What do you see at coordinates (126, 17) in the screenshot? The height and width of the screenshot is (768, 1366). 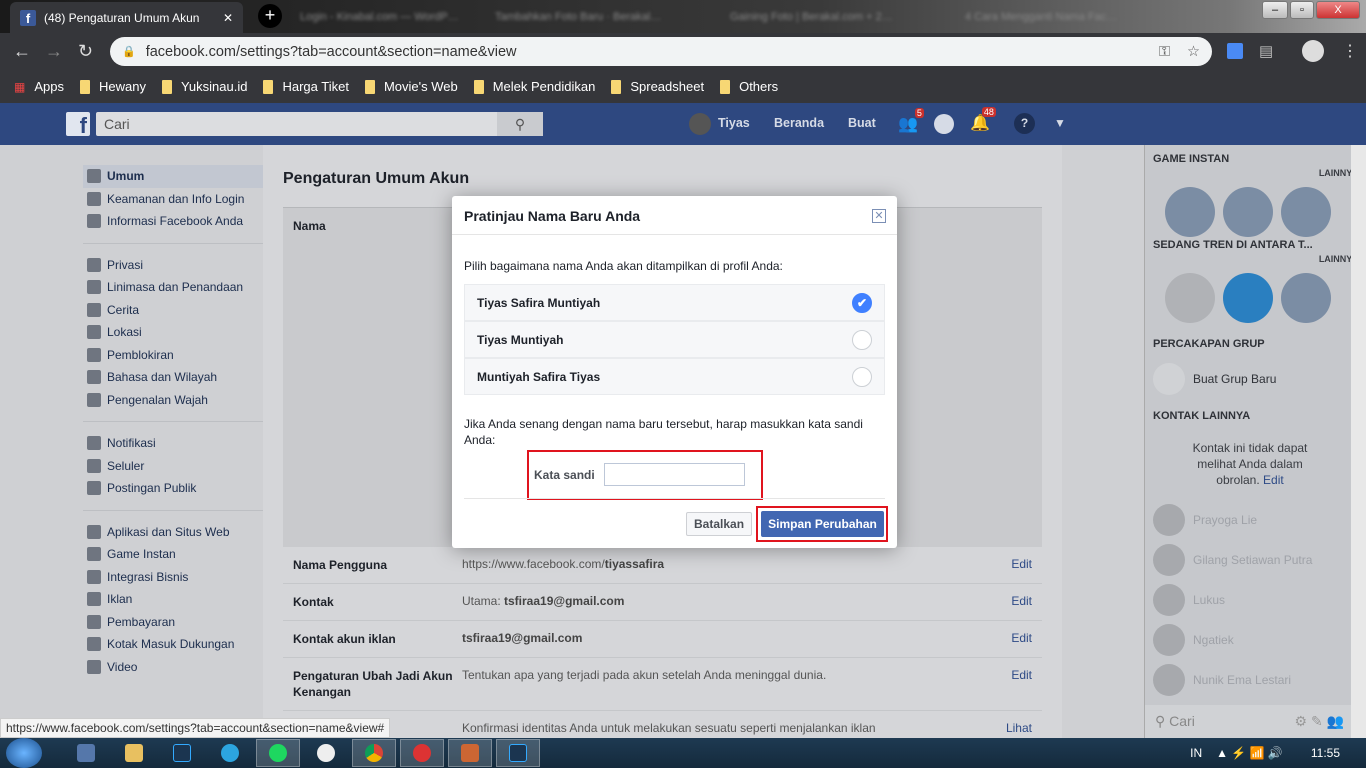 I see `tab-active: f (48) Pengaturan Umum Akun ✕` at bounding box center [126, 17].